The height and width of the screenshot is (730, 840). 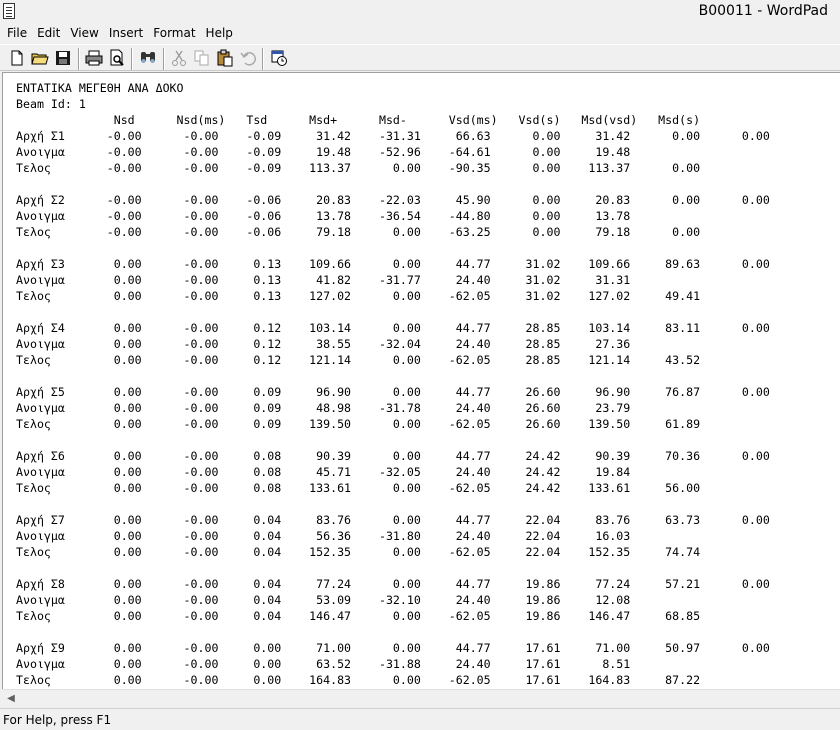 I want to click on copy-icon, so click(x=201, y=58).